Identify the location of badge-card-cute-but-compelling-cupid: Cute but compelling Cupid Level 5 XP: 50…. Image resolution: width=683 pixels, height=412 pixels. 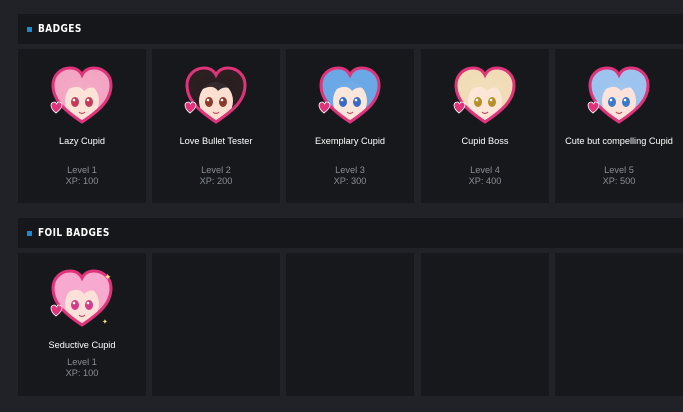
(619, 126).